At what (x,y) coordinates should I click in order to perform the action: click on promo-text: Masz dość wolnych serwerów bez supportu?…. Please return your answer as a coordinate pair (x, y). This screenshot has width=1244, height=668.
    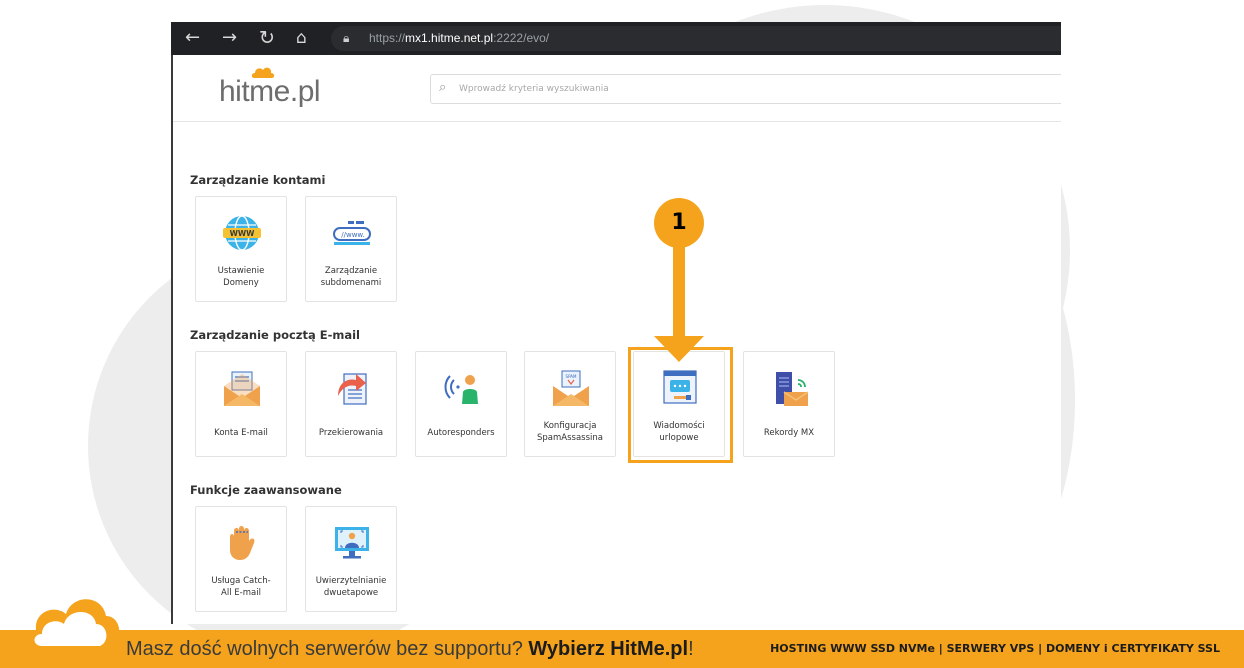
    Looking at the image, I should click on (410, 649).